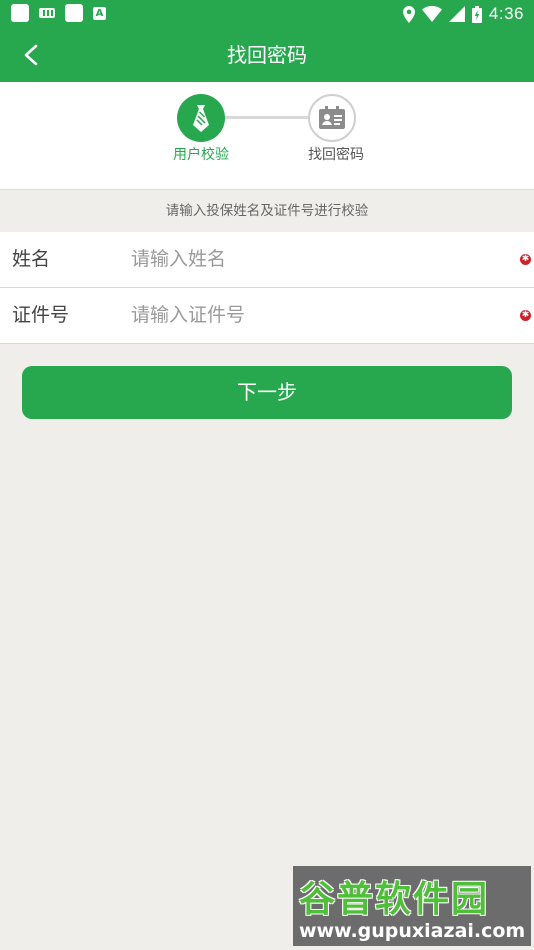 Image resolution: width=534 pixels, height=950 pixels. I want to click on battery-icon, so click(476, 14).